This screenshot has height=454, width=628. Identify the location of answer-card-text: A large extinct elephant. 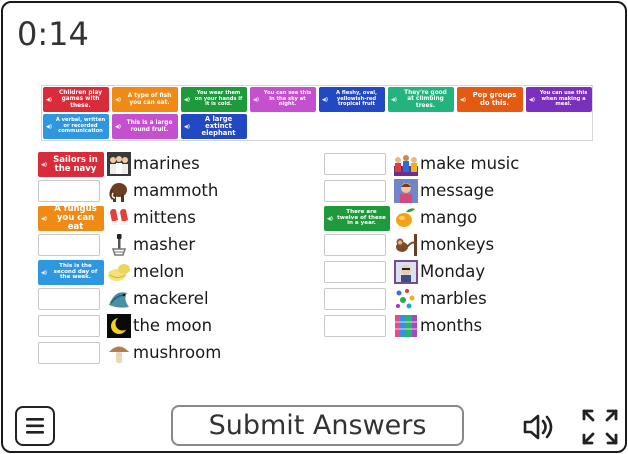
(218, 126).